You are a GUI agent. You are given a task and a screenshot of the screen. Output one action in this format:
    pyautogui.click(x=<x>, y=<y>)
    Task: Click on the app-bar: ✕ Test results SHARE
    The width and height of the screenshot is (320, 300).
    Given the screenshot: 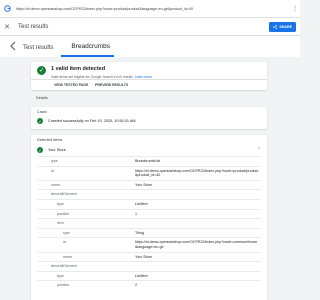 What is the action you would take?
    pyautogui.click(x=150, y=27)
    